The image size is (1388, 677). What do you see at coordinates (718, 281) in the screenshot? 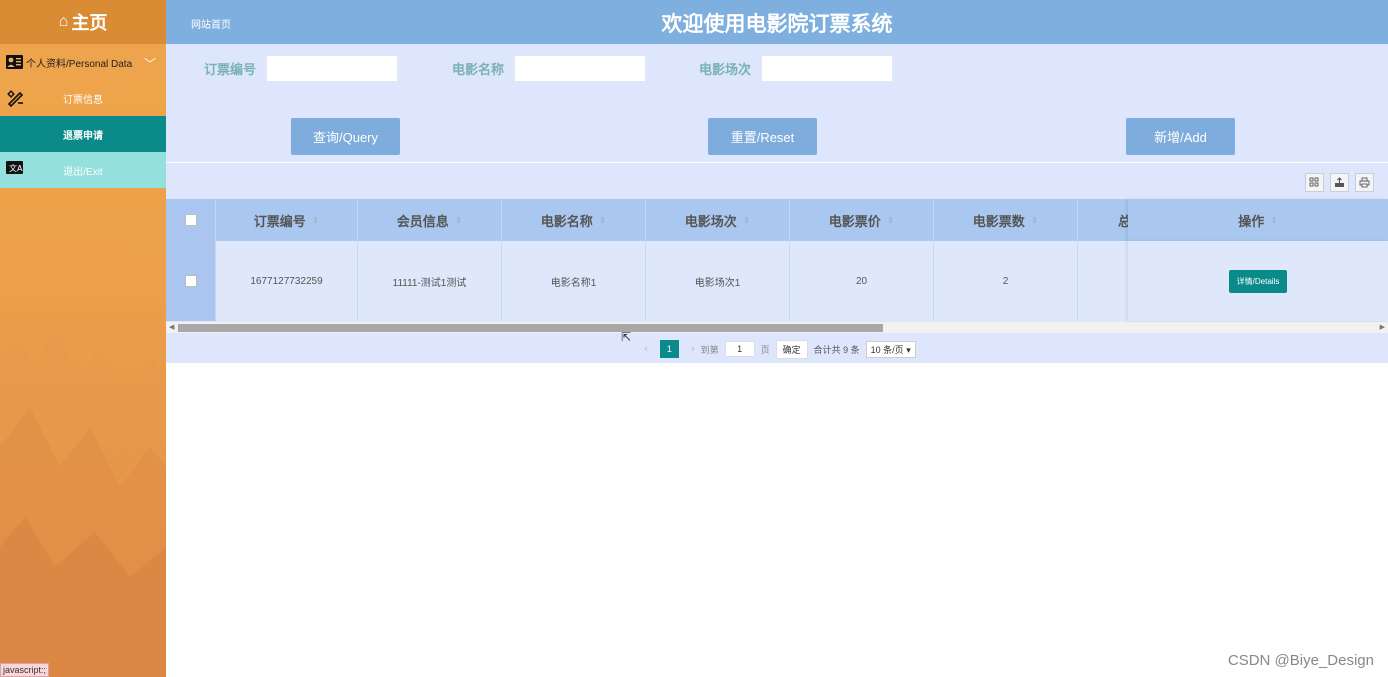
I see `table-cell: 电影场次1` at bounding box center [718, 281].